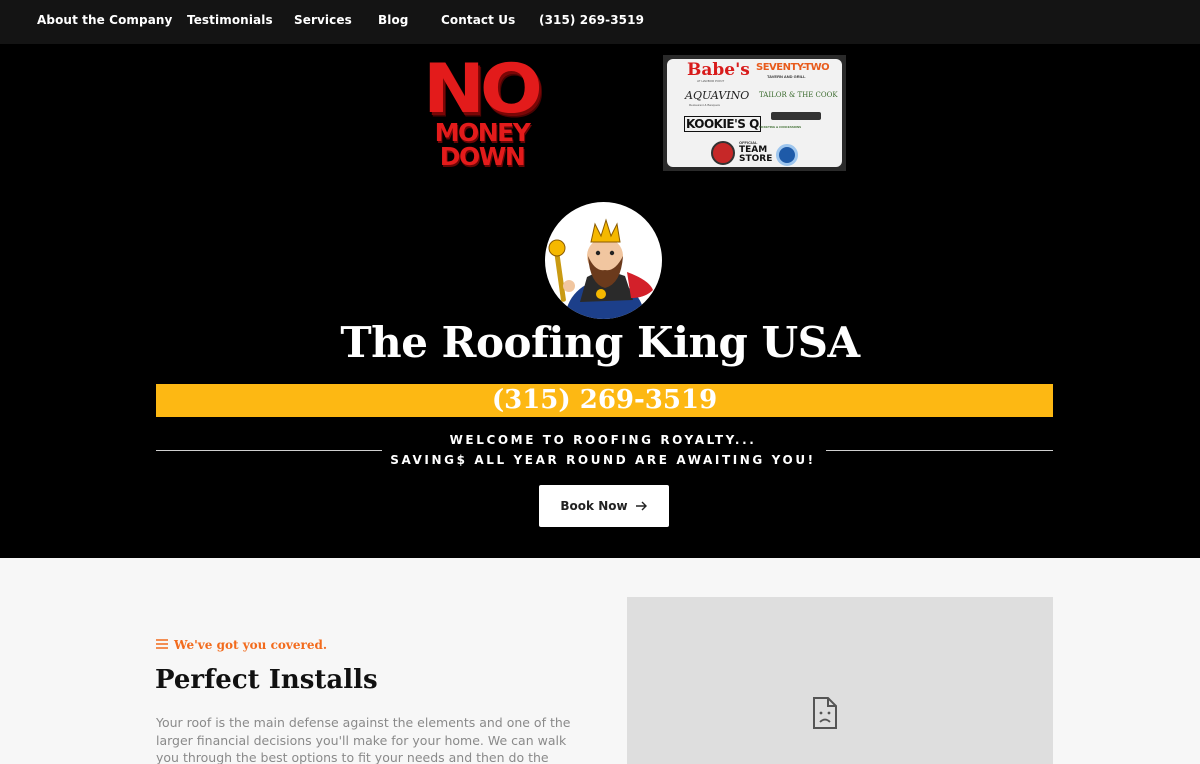 The image size is (1200, 764). I want to click on sponsor-seventy-two: SEVENTY-TWO, so click(793, 67).